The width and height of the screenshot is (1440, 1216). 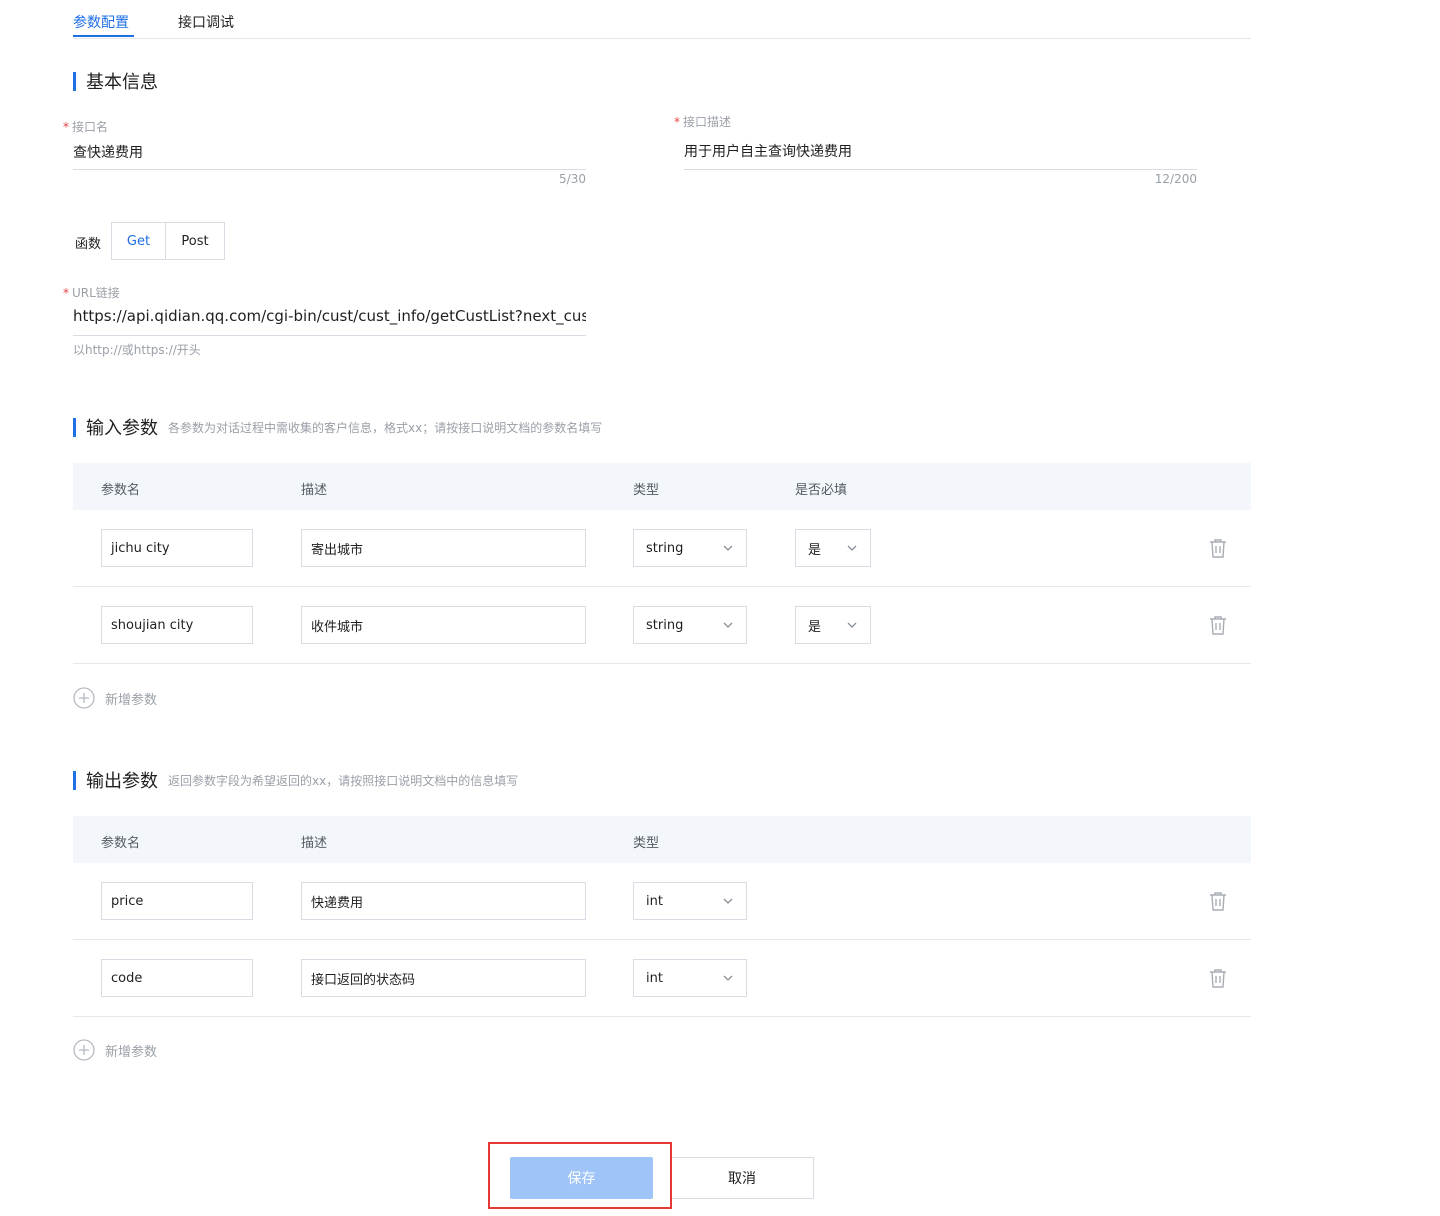 I want to click on param-desc-input: 接口返回的状态码, so click(x=443, y=978).